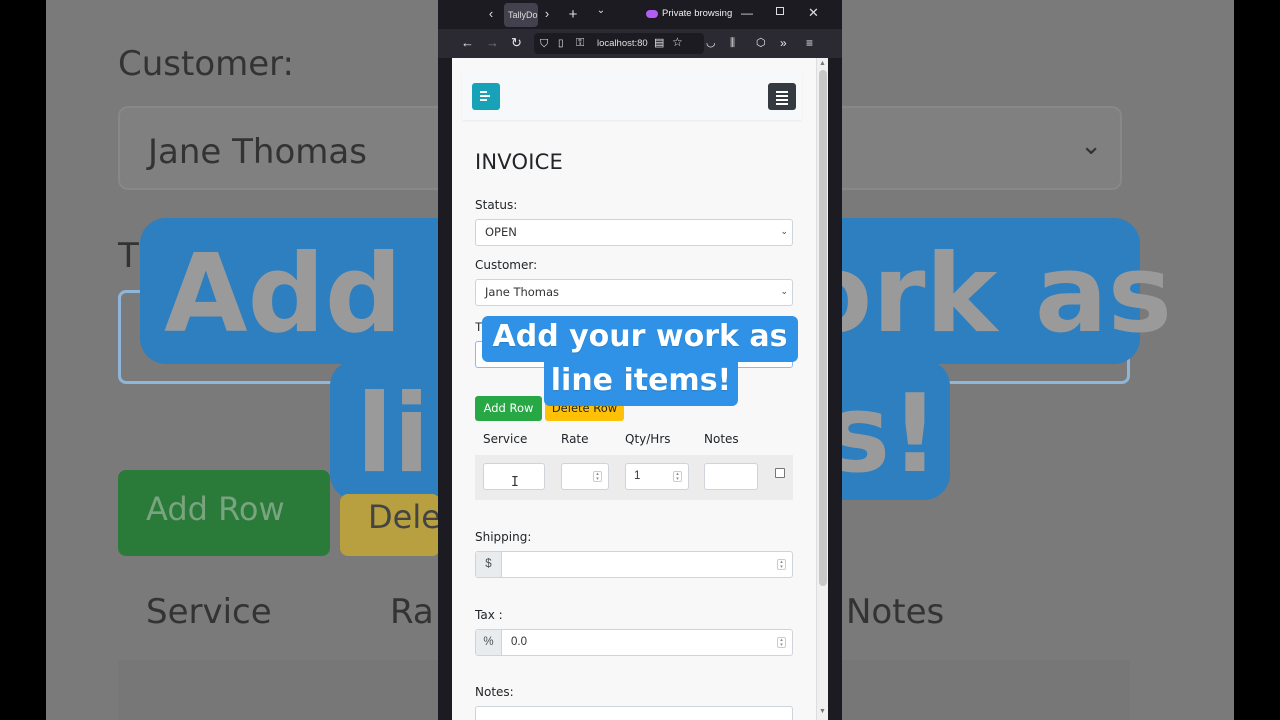 This screenshot has height=720, width=1280. I want to click on bg-chevron-down-icon: ⌄, so click(1091, 145).